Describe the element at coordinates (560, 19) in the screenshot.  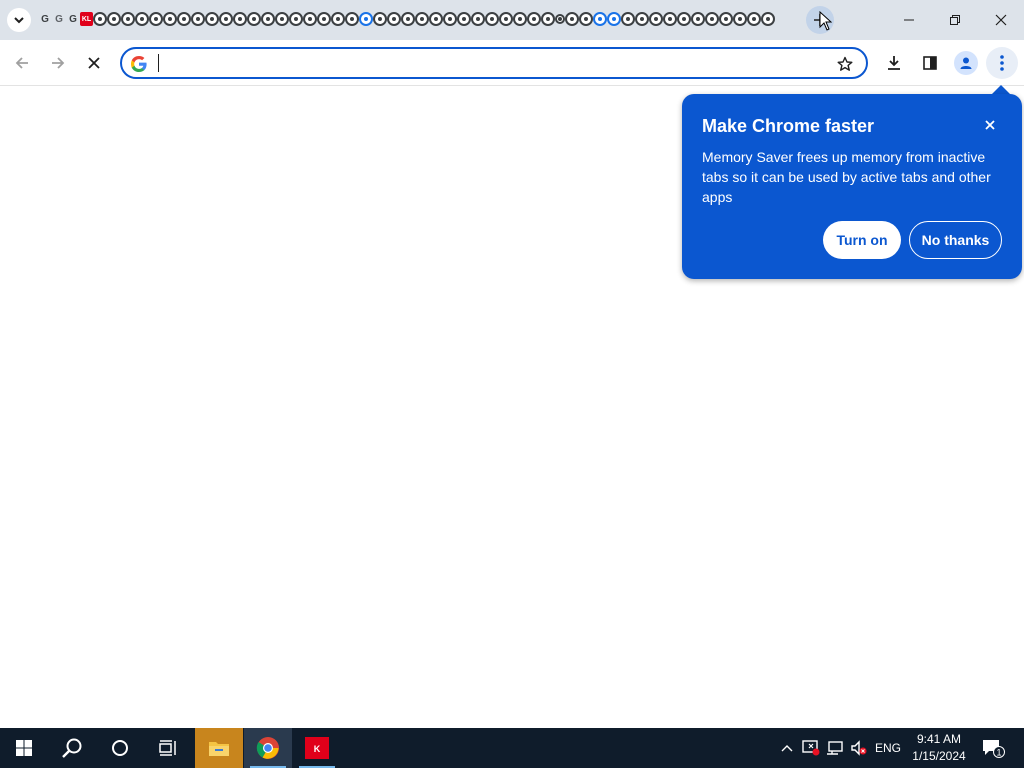
I see `globe-small-icon` at that location.